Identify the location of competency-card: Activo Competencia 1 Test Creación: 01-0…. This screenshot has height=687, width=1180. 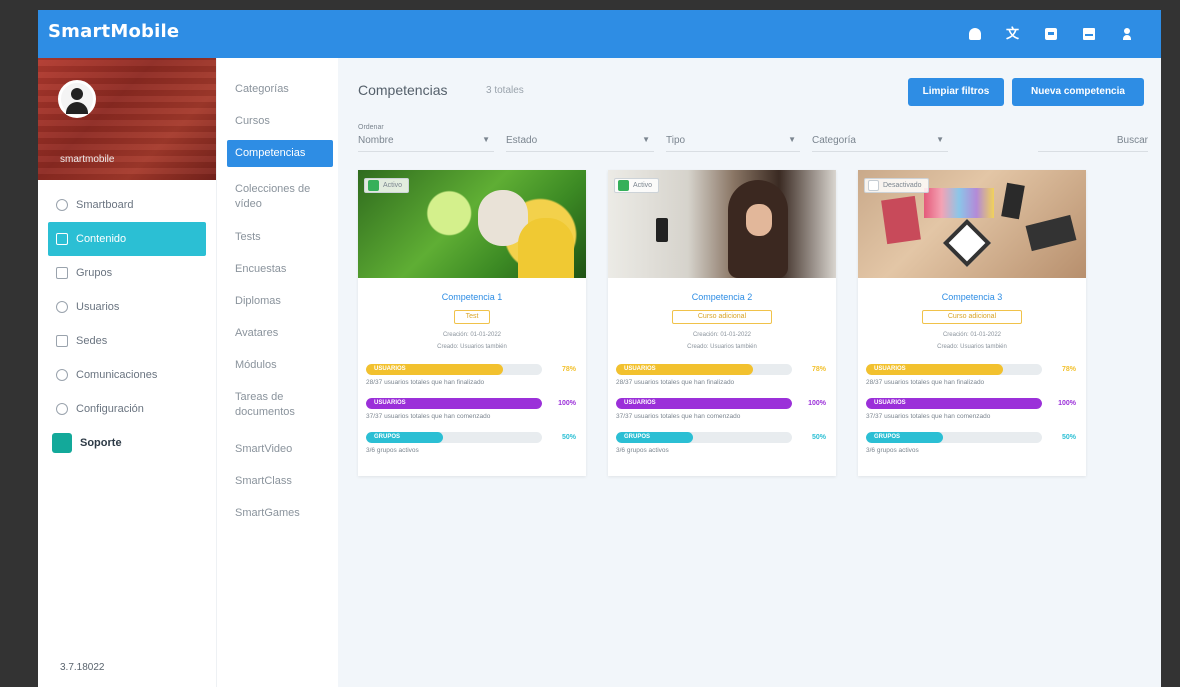
(472, 323).